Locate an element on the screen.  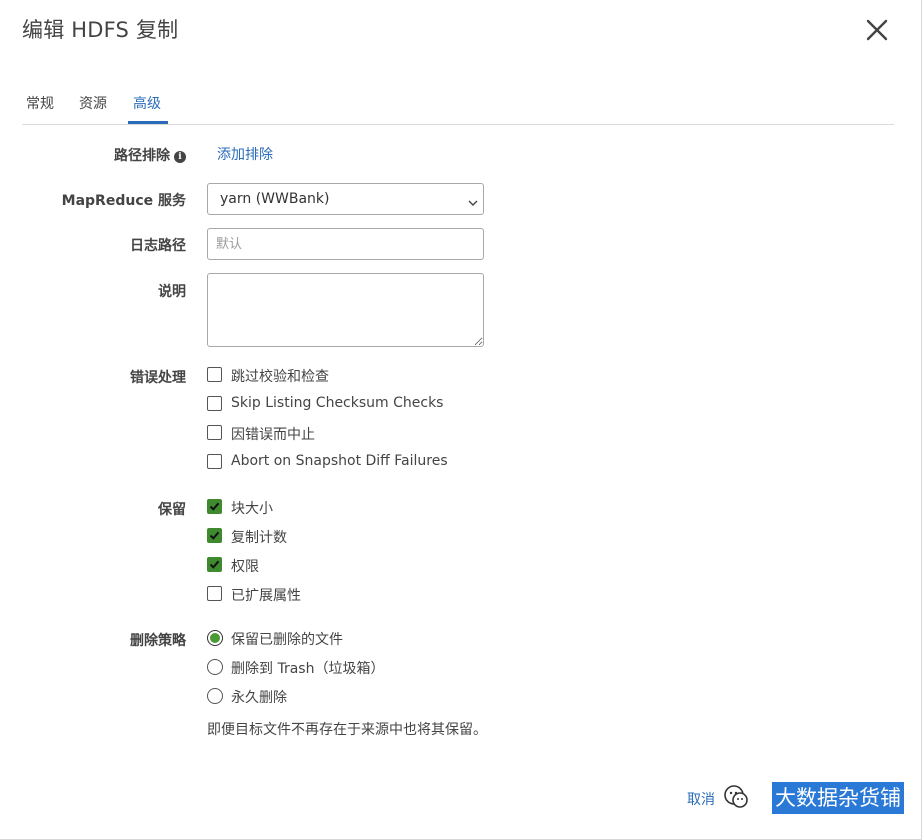
error-handling-label: 错误处理 is located at coordinates (158, 378).